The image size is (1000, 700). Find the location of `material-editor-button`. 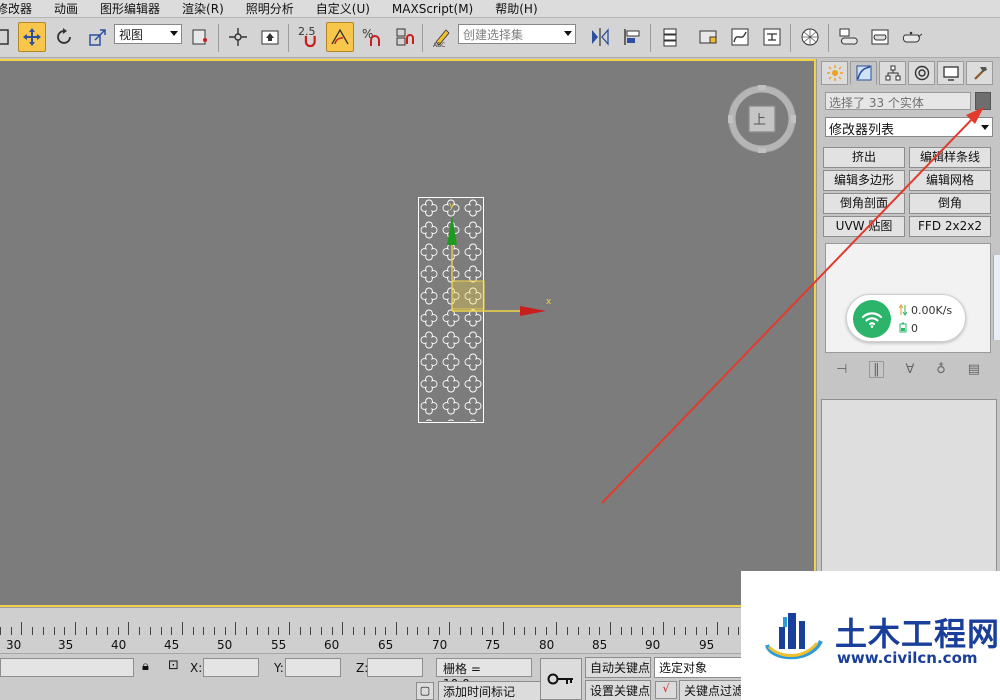

material-editor-button is located at coordinates (810, 37).